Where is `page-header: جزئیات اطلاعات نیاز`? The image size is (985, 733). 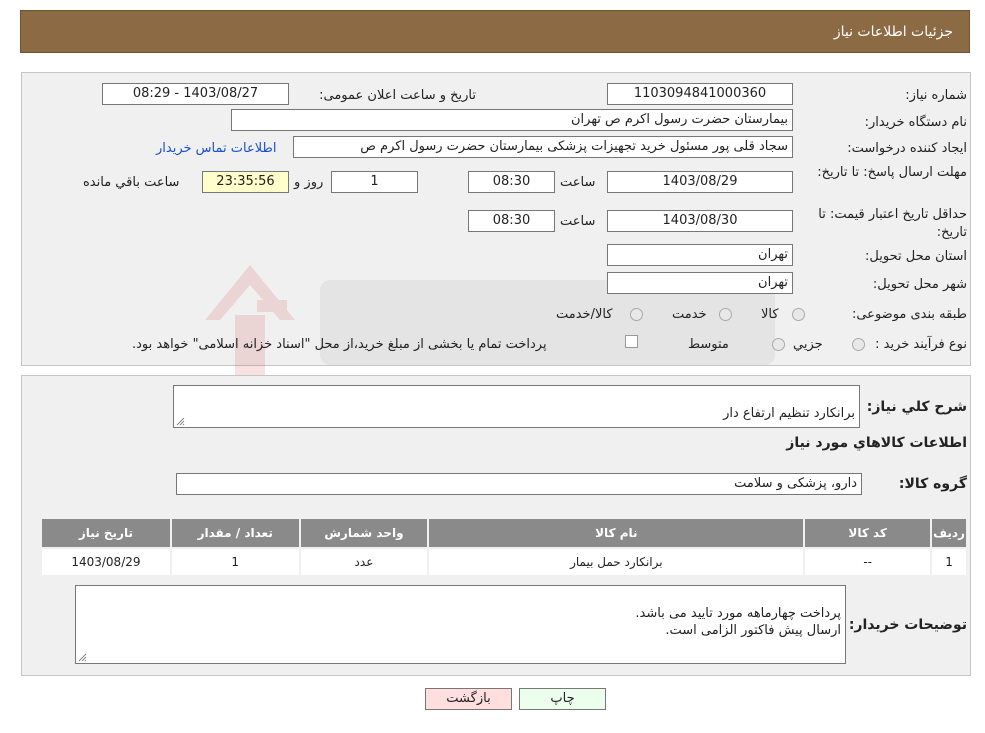
page-header: جزئیات اطلاعات نیاز is located at coordinates (495, 31).